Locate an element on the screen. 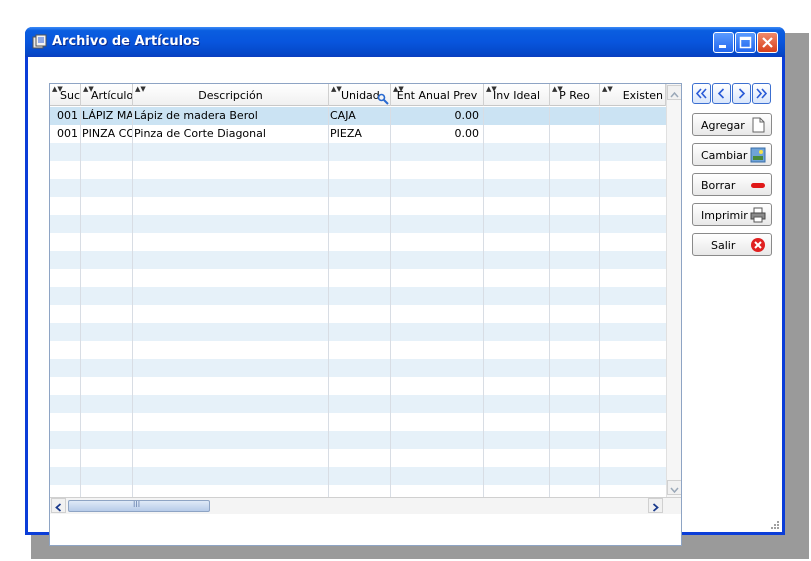 The height and width of the screenshot is (561, 811). column-header-unidad: ▲▼ Unidad is located at coordinates (360, 95).